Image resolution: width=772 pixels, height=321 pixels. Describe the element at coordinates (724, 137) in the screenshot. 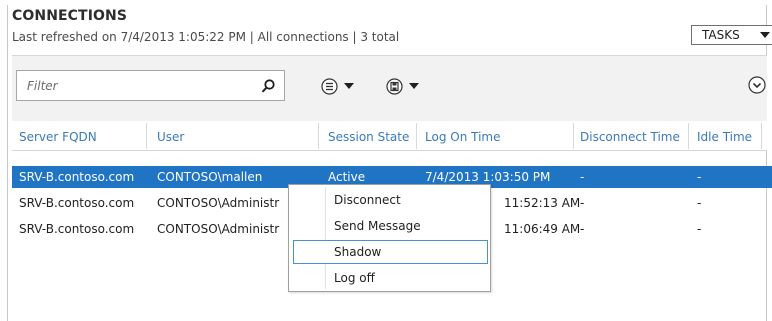

I see `column-idle-time: Idle Time` at that location.